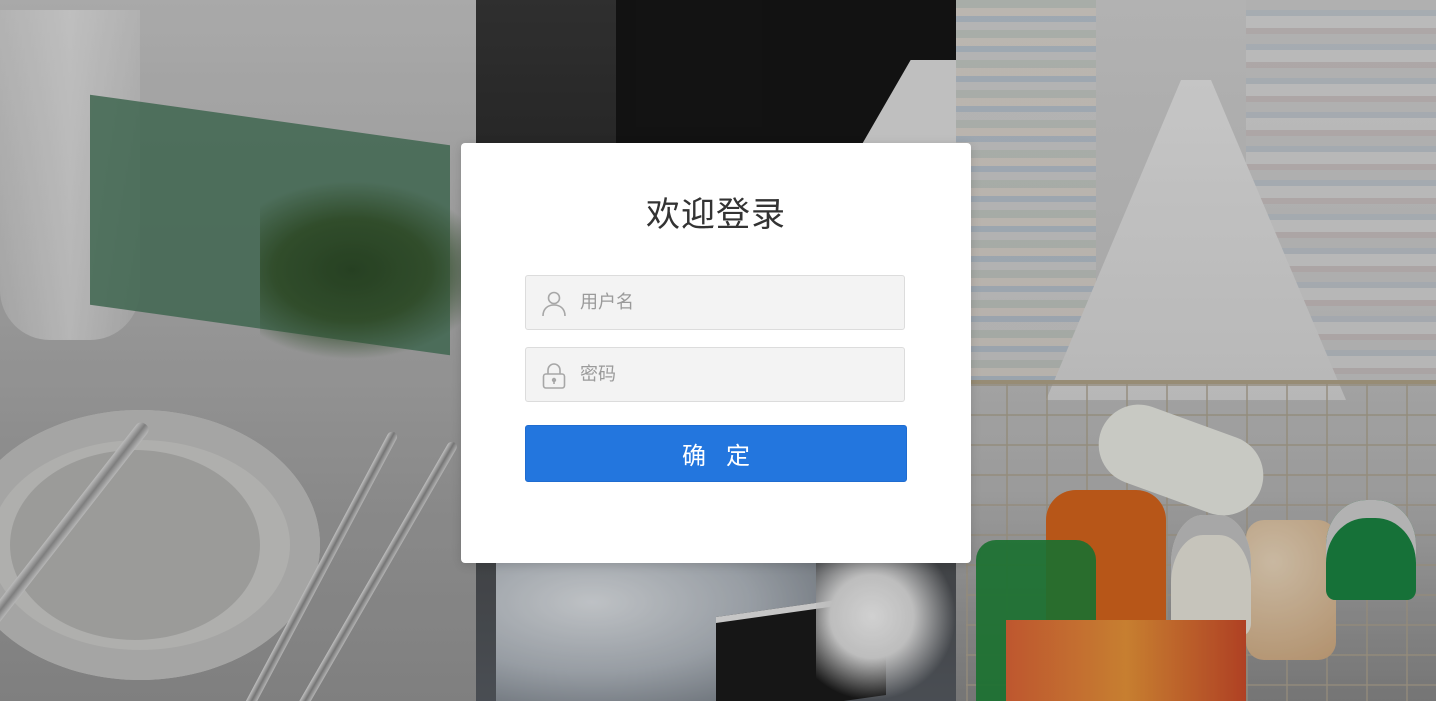 This screenshot has width=1436, height=701. What do you see at coordinates (716, 453) in the screenshot?
I see `submit-button: 确定` at bounding box center [716, 453].